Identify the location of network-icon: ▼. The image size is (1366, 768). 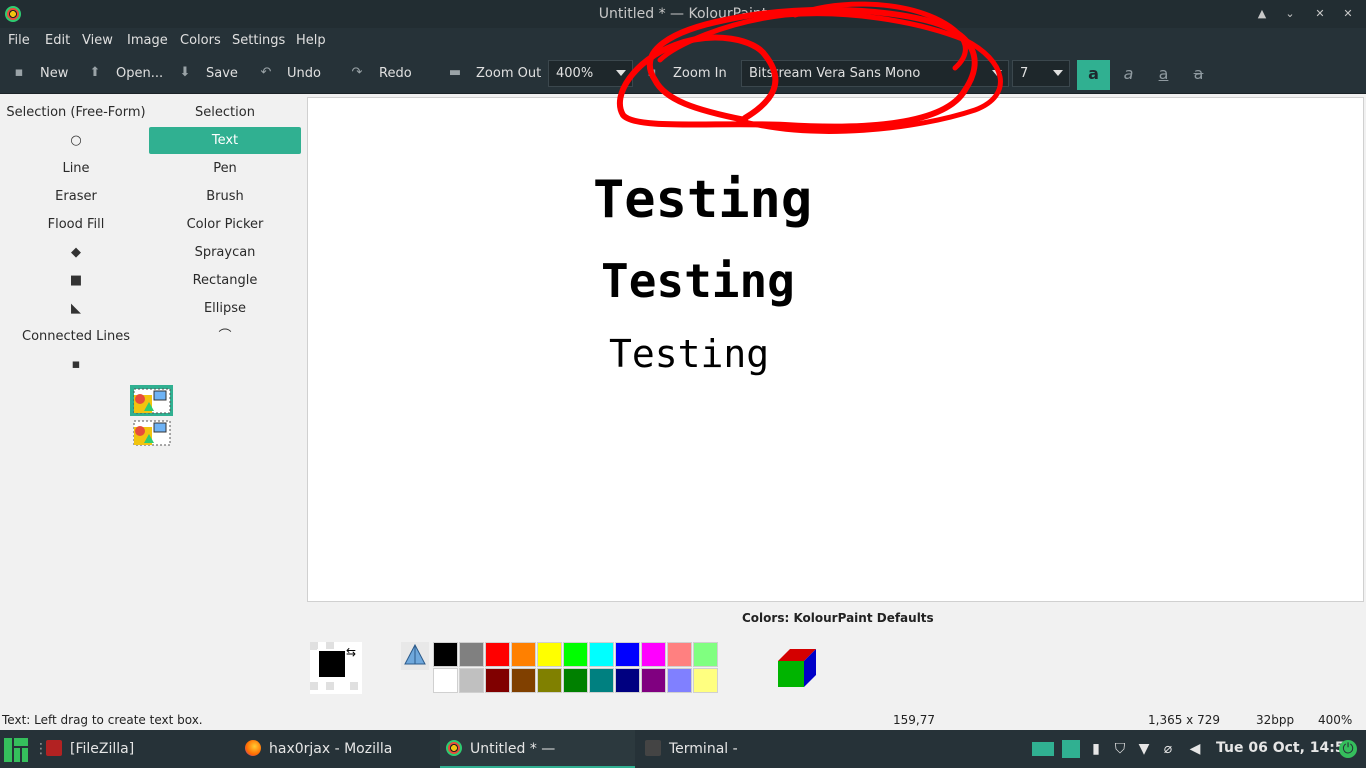
(1144, 749).